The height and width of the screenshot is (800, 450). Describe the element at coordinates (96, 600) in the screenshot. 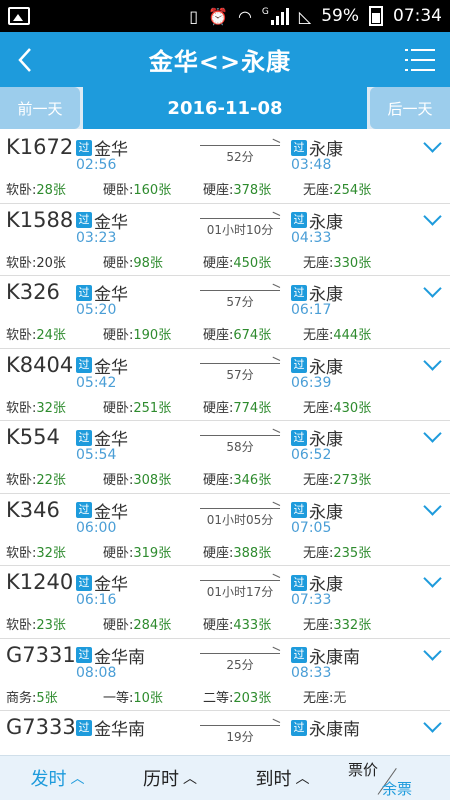

I see `departure-time: 06:16` at that location.